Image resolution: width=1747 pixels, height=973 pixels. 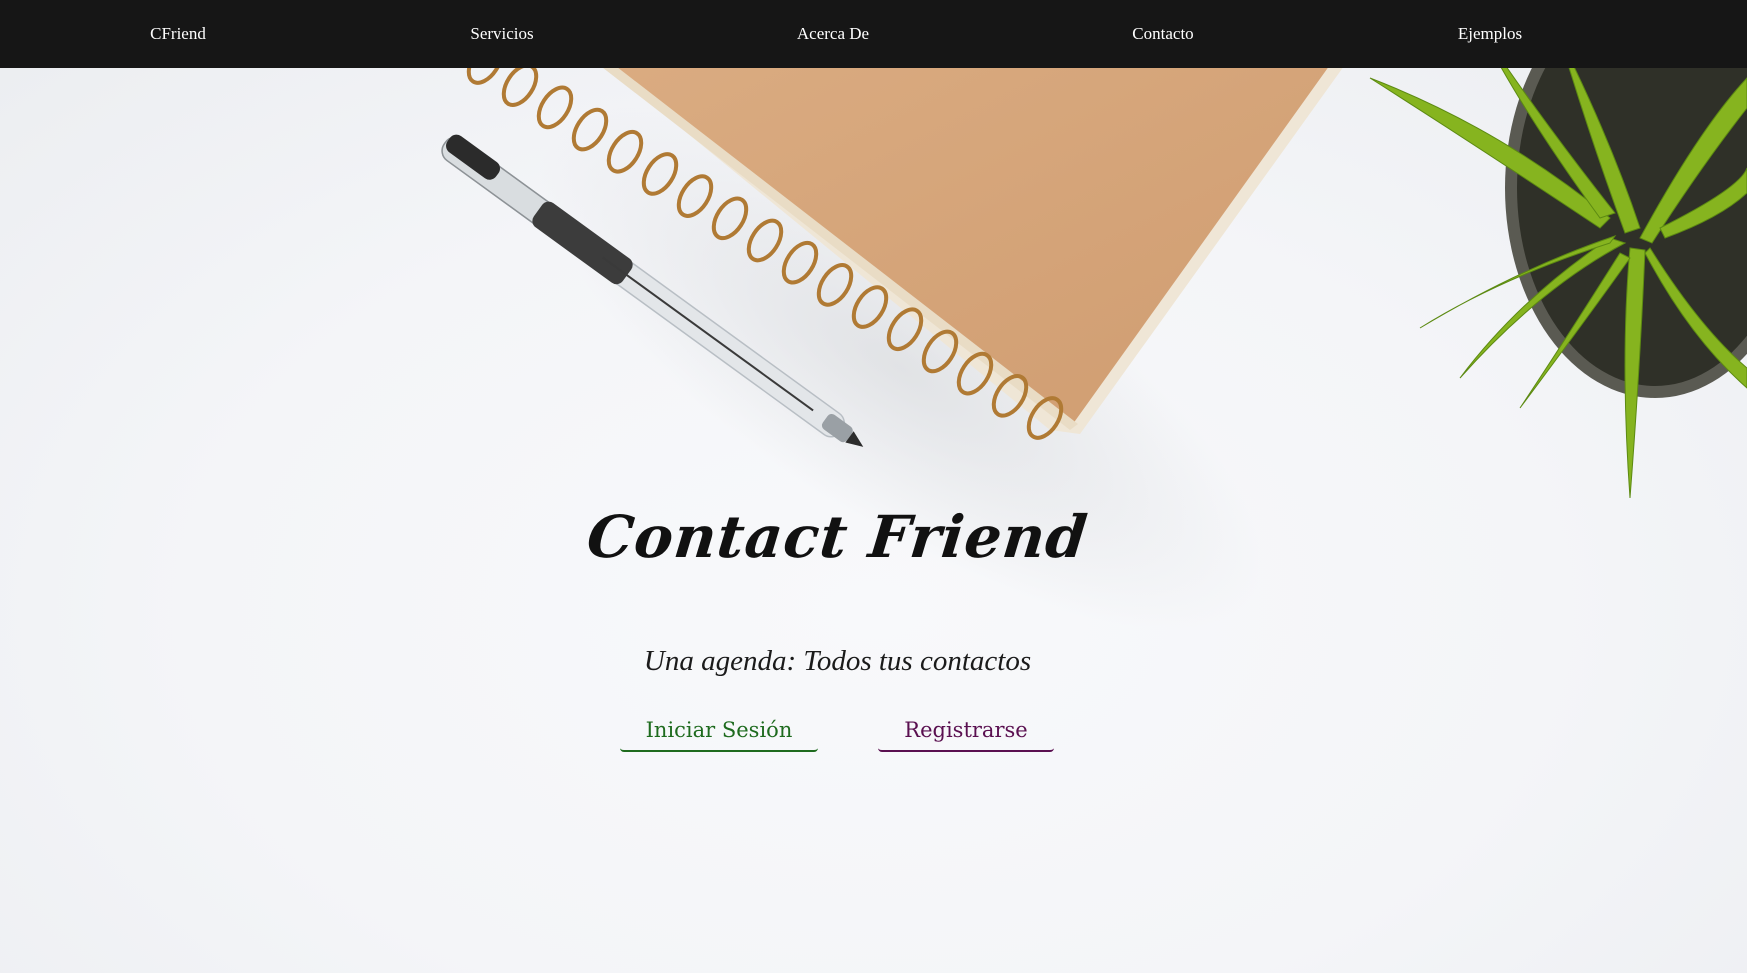 What do you see at coordinates (833, 34) in the screenshot?
I see `nav-item-acerca-de: Acerca De` at bounding box center [833, 34].